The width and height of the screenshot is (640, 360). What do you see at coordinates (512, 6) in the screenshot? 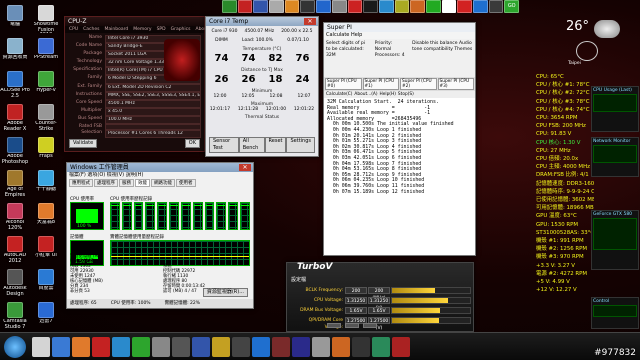
I see `launcher-icon: GO` at bounding box center [512, 6].